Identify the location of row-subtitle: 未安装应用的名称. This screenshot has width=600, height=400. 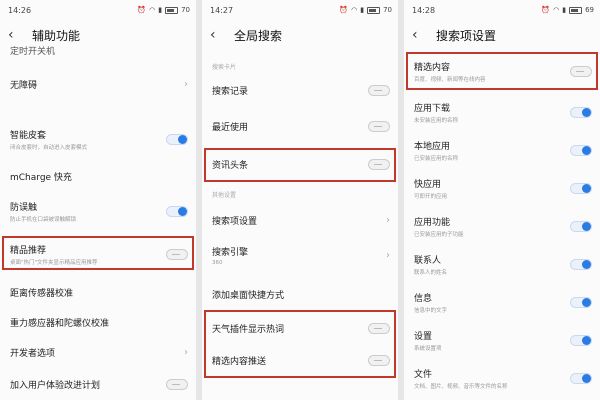
(436, 120).